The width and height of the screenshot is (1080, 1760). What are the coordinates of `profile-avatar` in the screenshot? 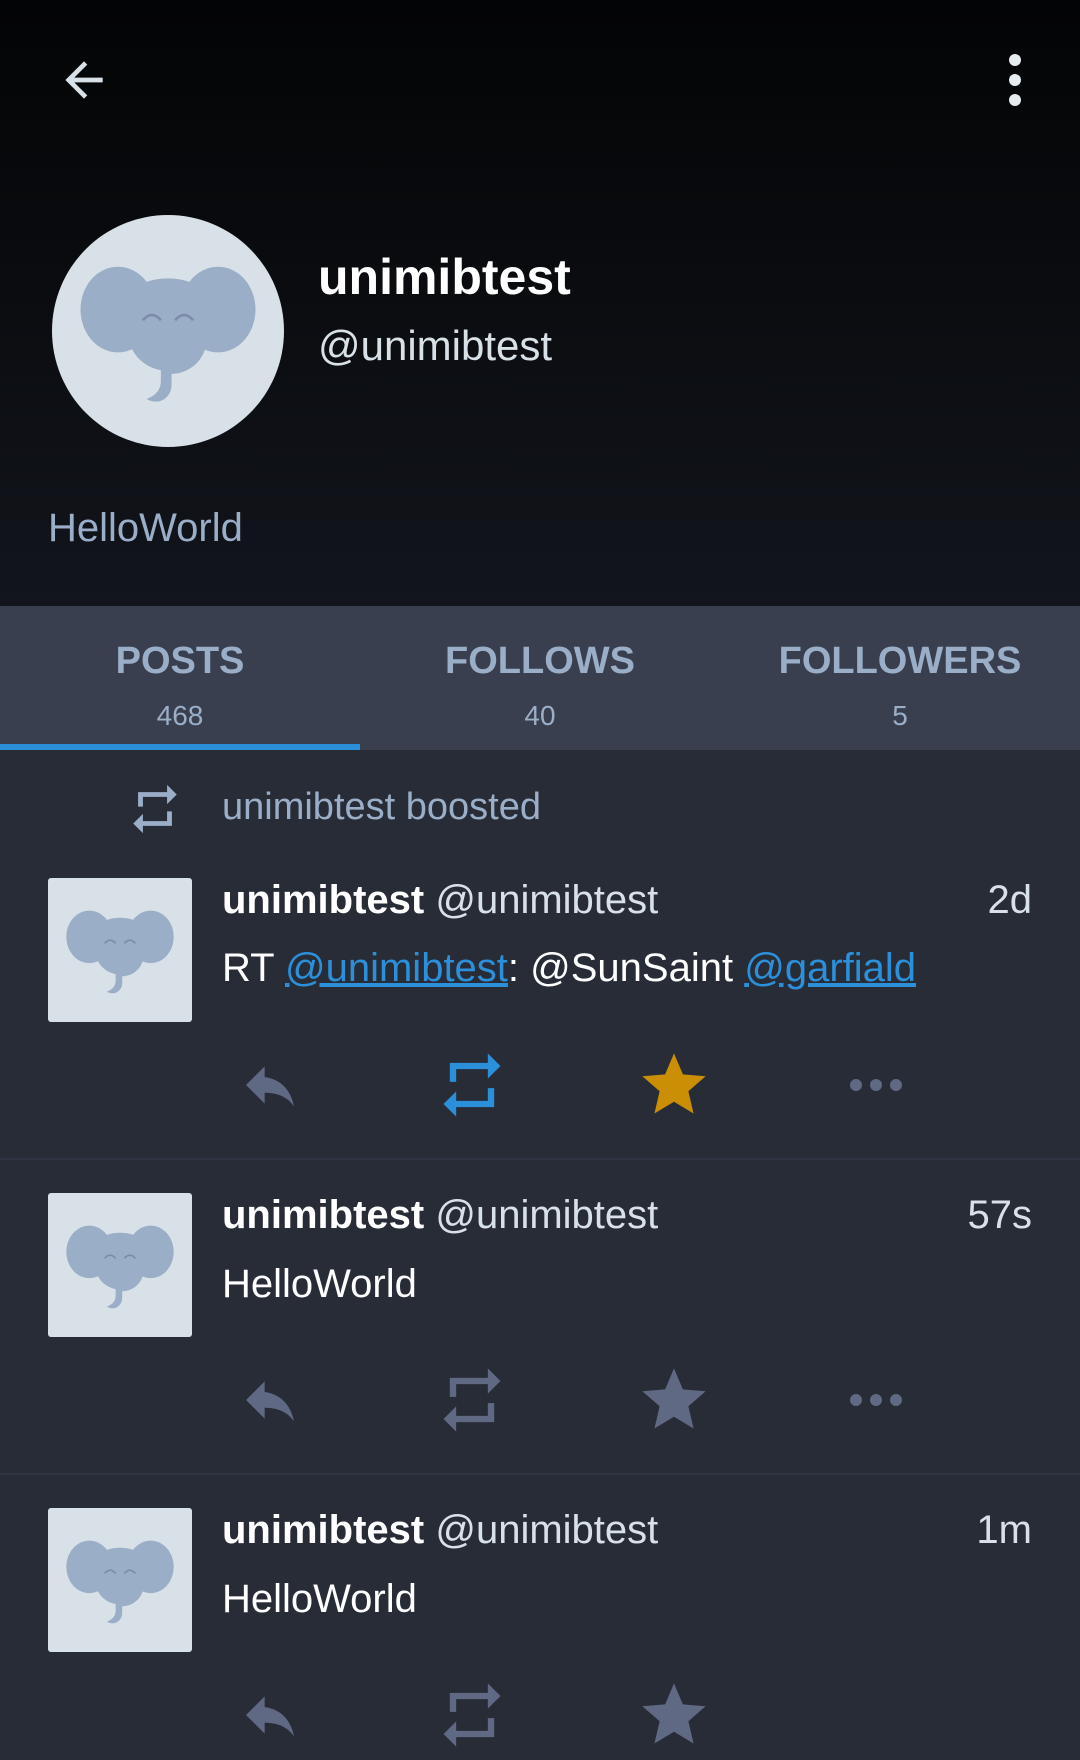 It's located at (168, 331).